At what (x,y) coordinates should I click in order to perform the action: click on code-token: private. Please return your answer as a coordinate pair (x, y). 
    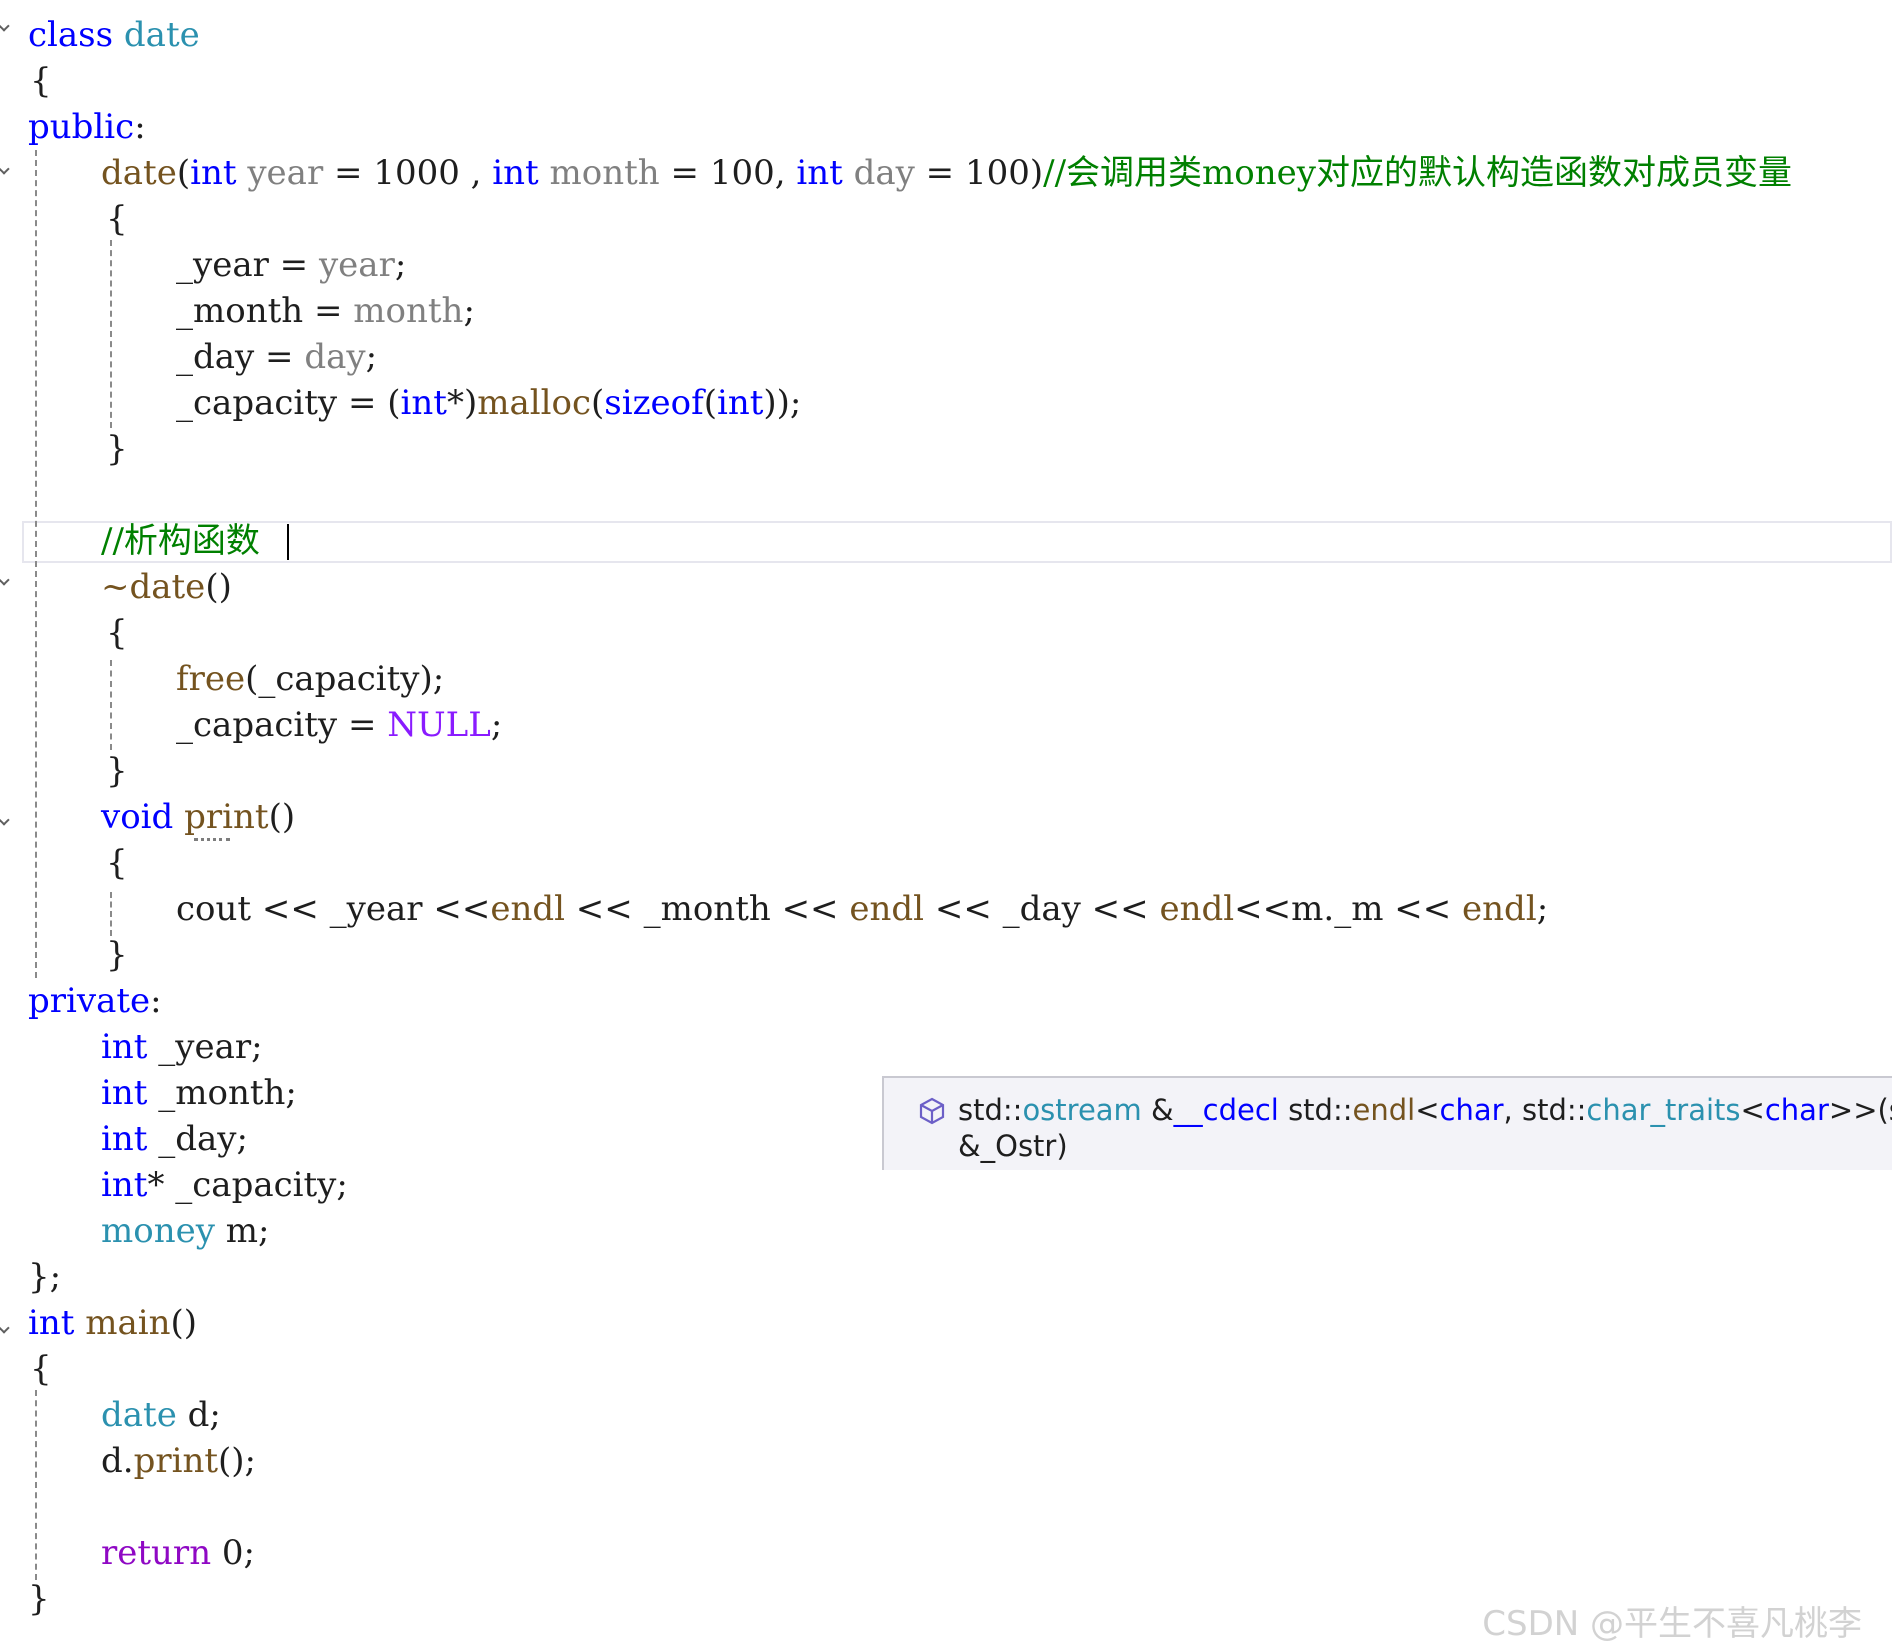
    Looking at the image, I should click on (89, 1001).